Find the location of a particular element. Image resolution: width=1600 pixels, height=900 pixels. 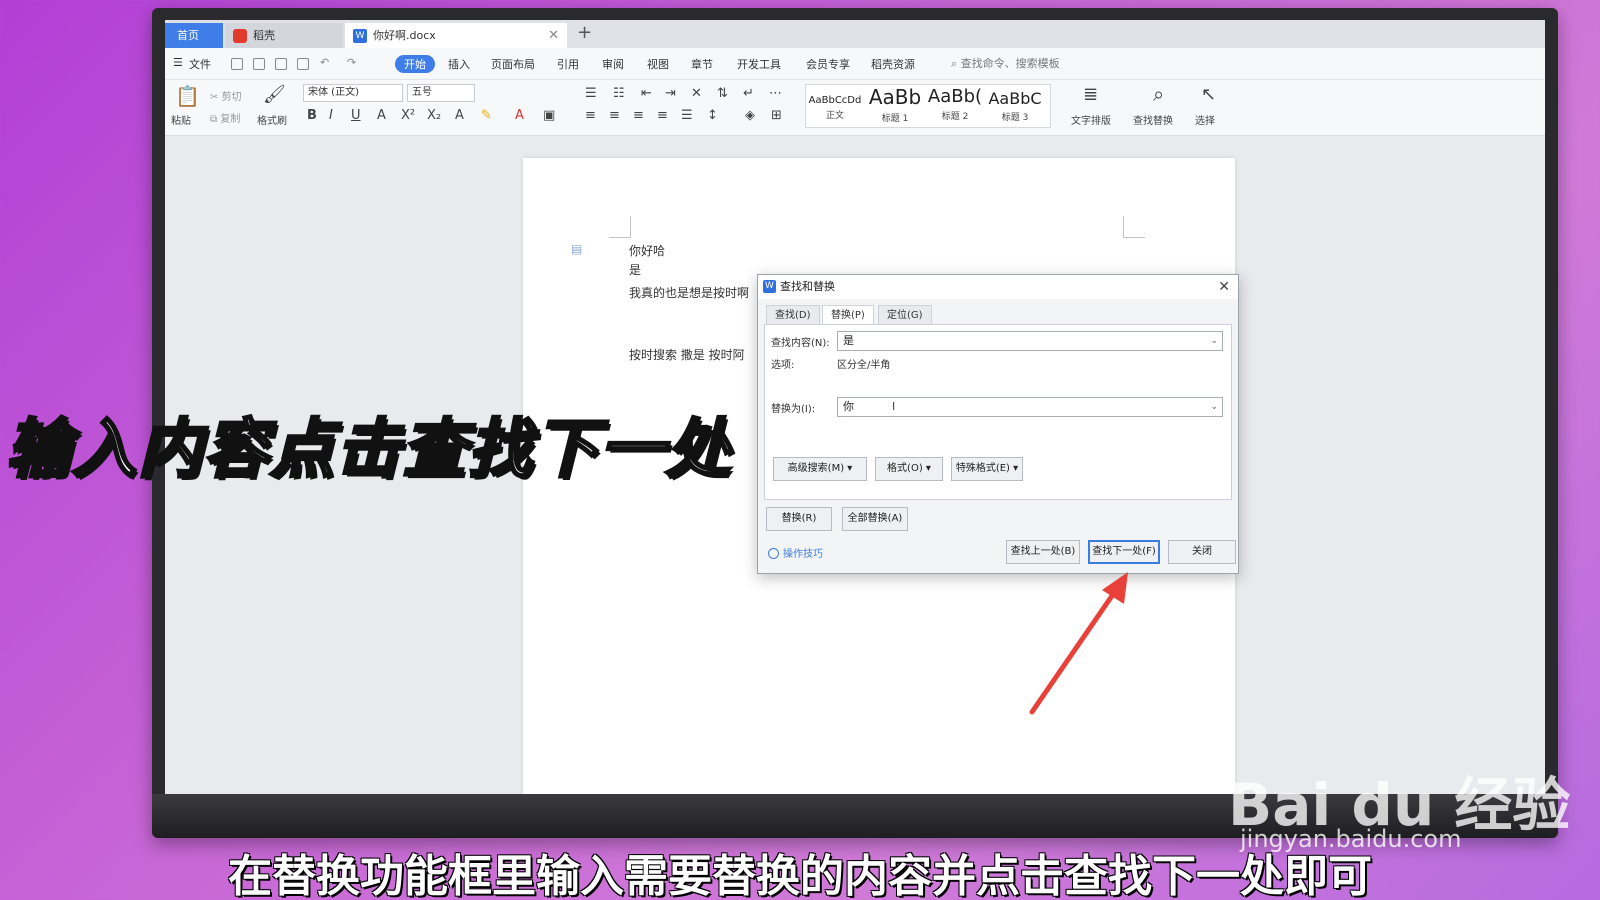

align-center-icon: ≡ is located at coordinates (614, 115).